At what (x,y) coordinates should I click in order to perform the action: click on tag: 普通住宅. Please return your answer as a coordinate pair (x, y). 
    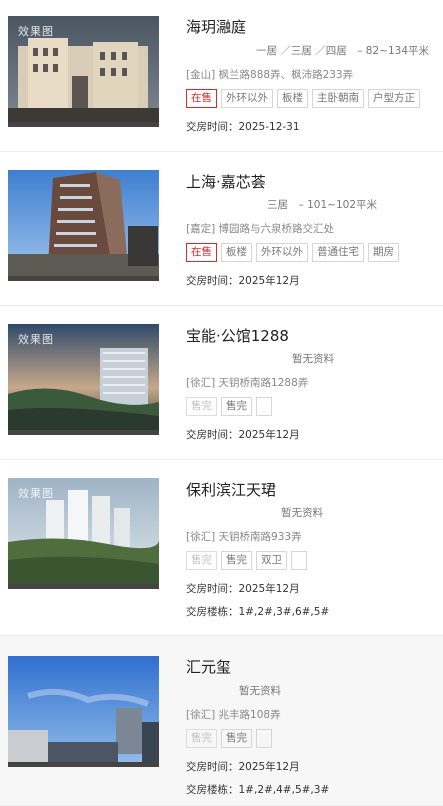
    Looking at the image, I should click on (338, 252).